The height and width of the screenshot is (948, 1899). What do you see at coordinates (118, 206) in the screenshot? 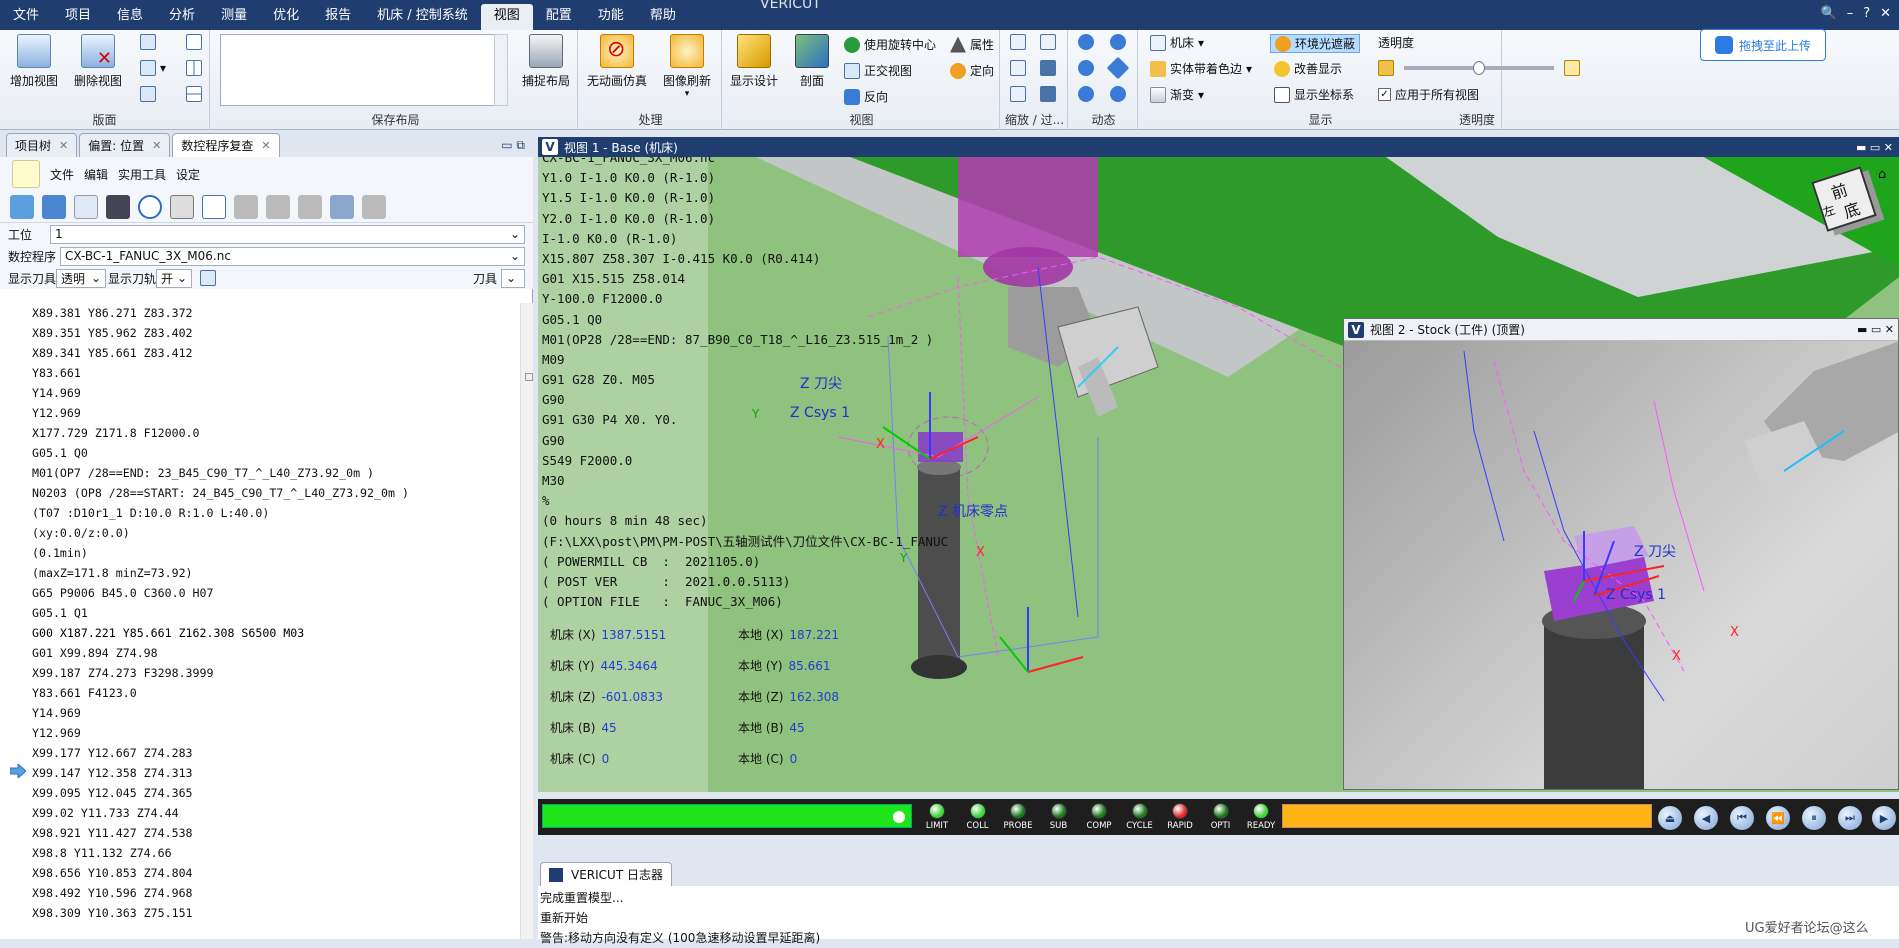
I see `binoculars-icon` at bounding box center [118, 206].